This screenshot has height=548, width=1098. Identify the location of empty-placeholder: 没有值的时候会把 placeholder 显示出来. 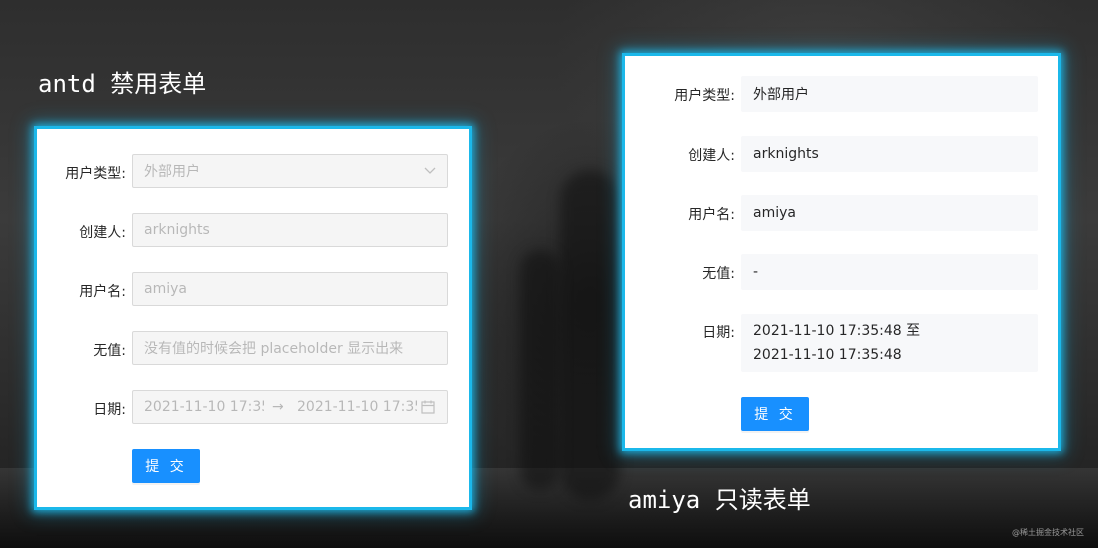
(274, 349).